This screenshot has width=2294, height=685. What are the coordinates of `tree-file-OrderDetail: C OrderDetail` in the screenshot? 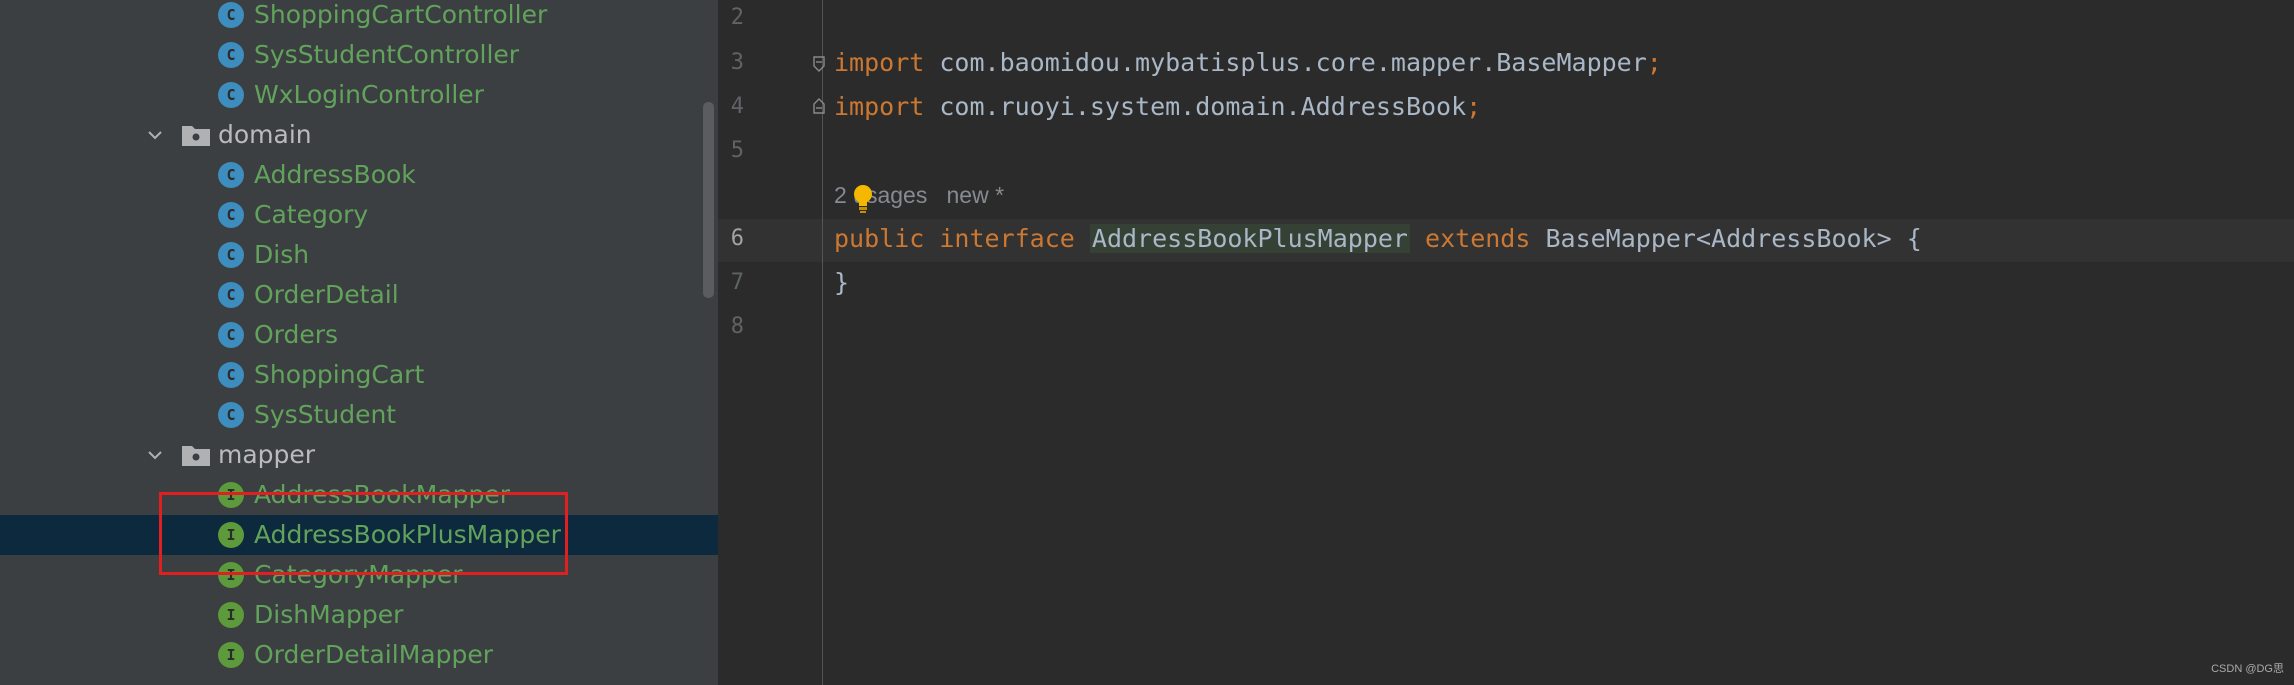 It's located at (359, 295).